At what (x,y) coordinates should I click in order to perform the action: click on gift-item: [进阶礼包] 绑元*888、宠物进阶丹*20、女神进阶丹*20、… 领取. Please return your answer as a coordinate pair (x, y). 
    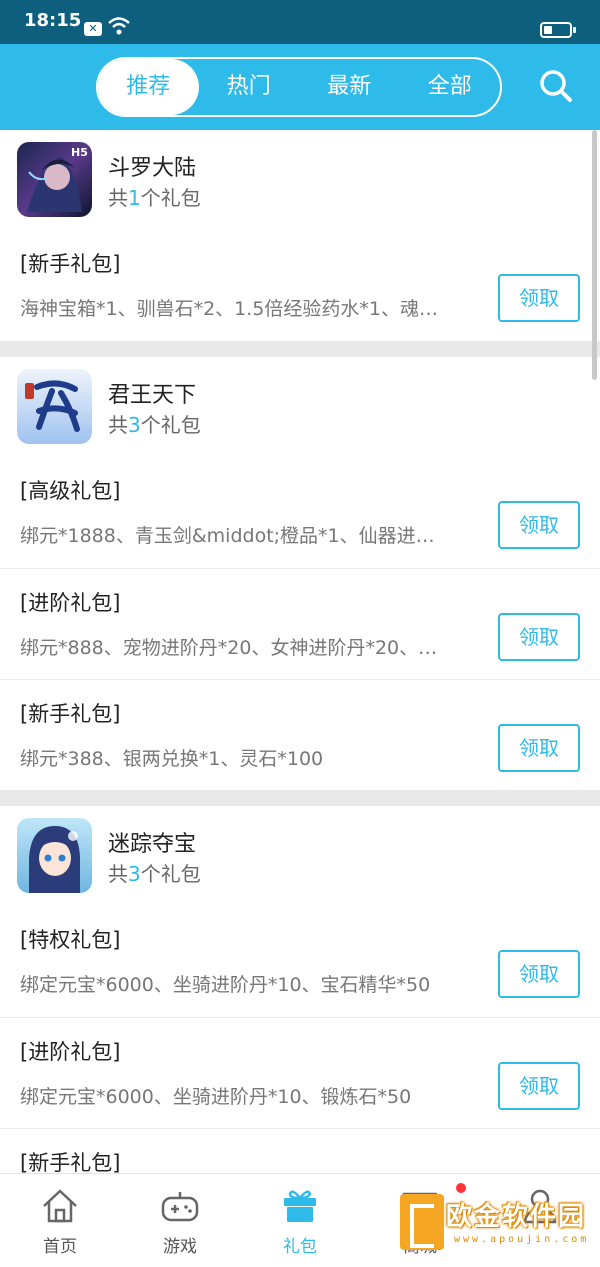
    Looking at the image, I should click on (300, 623).